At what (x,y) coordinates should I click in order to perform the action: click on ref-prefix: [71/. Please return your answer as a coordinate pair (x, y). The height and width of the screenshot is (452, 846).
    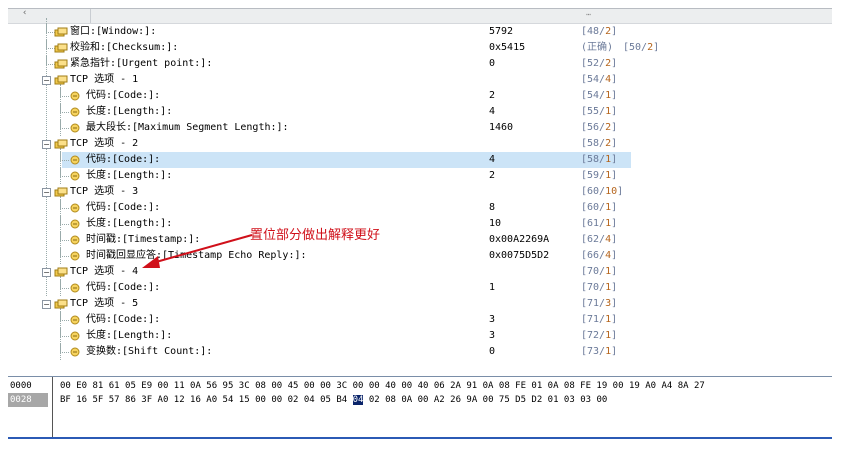
    Looking at the image, I should click on (593, 319).